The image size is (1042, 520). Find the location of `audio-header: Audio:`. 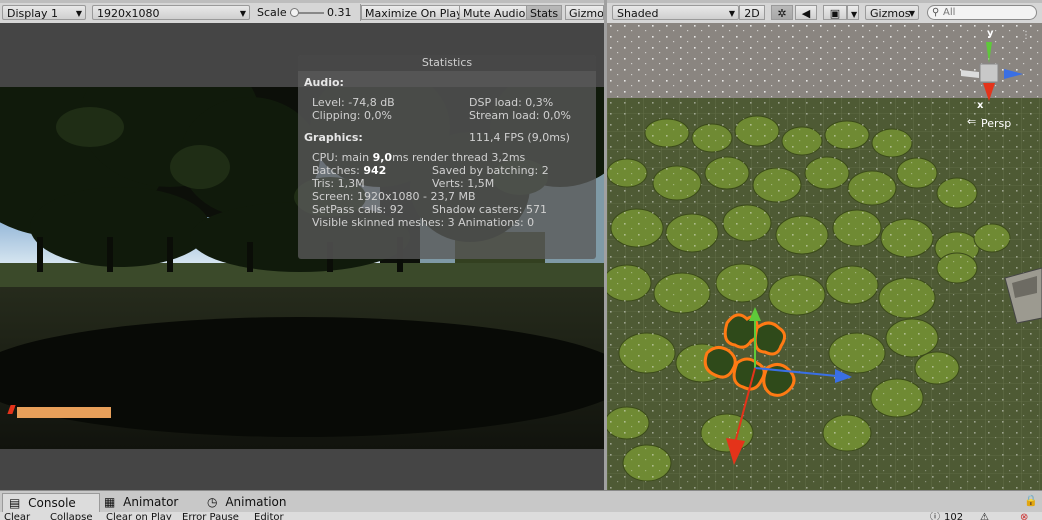

audio-header: Audio: is located at coordinates (324, 82).